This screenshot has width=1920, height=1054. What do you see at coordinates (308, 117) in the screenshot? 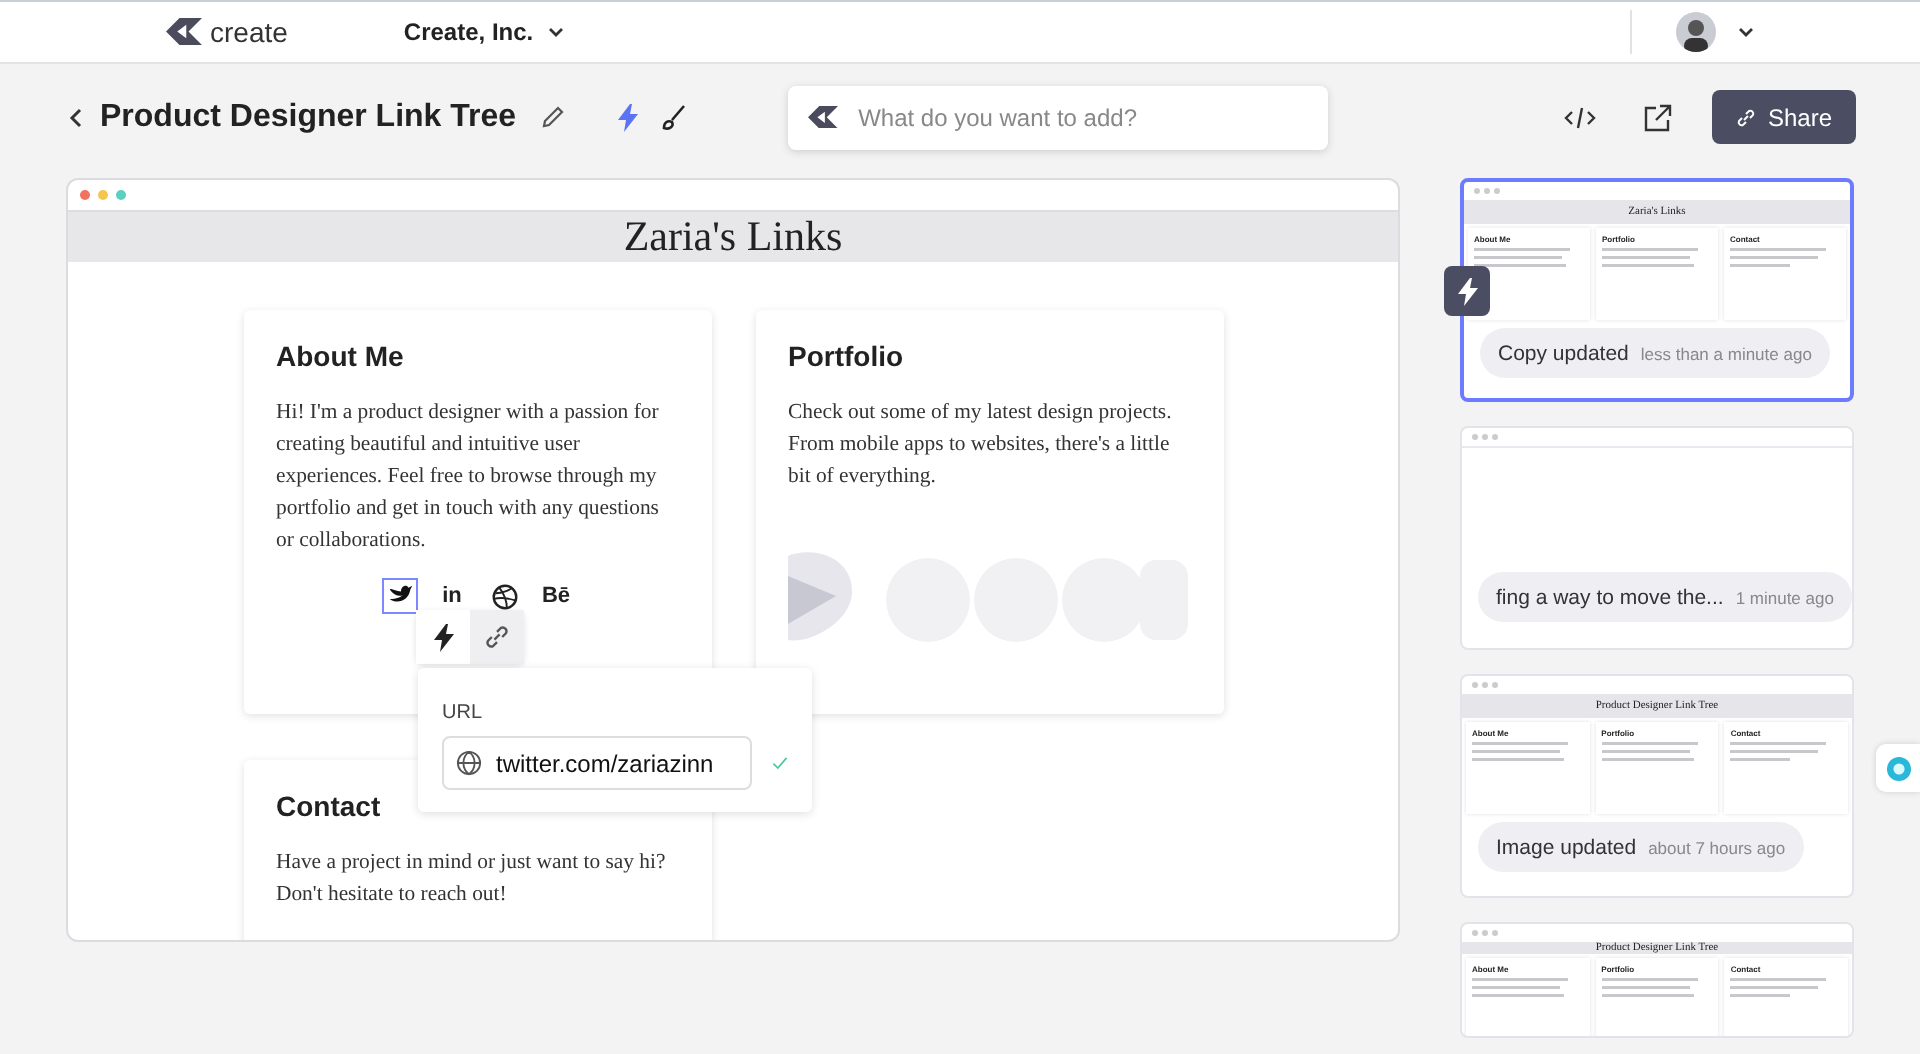
I see `page-title: Product Designer Link Tree` at bounding box center [308, 117].